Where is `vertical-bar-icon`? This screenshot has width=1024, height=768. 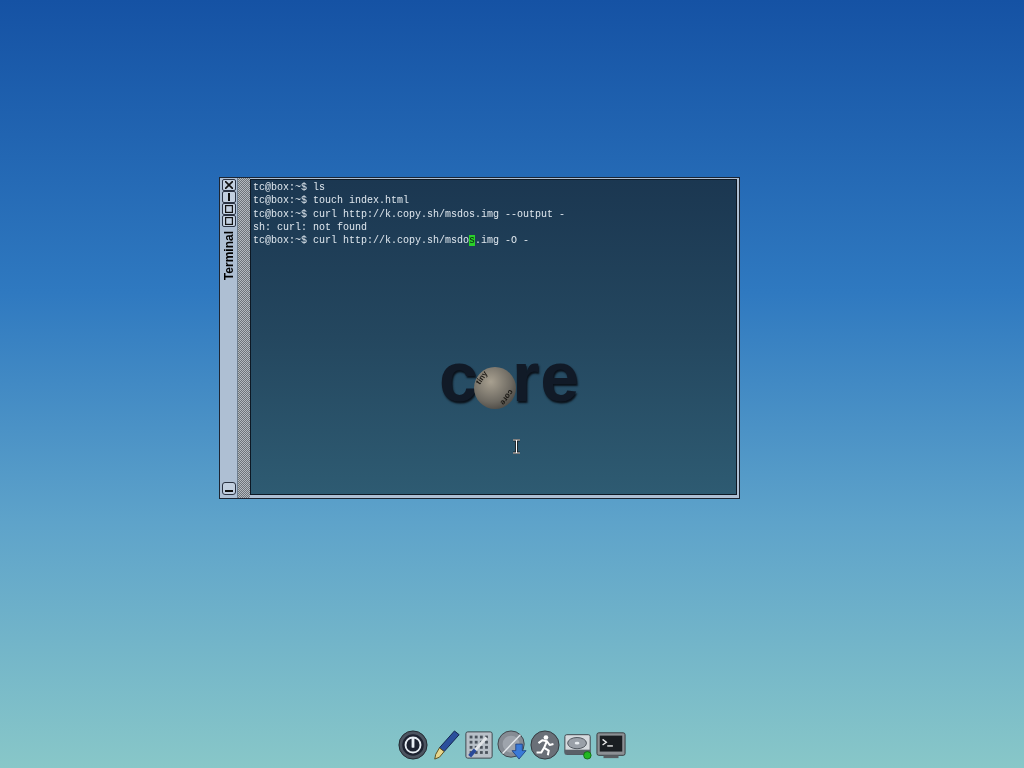
vertical-bar-icon is located at coordinates (228, 197).